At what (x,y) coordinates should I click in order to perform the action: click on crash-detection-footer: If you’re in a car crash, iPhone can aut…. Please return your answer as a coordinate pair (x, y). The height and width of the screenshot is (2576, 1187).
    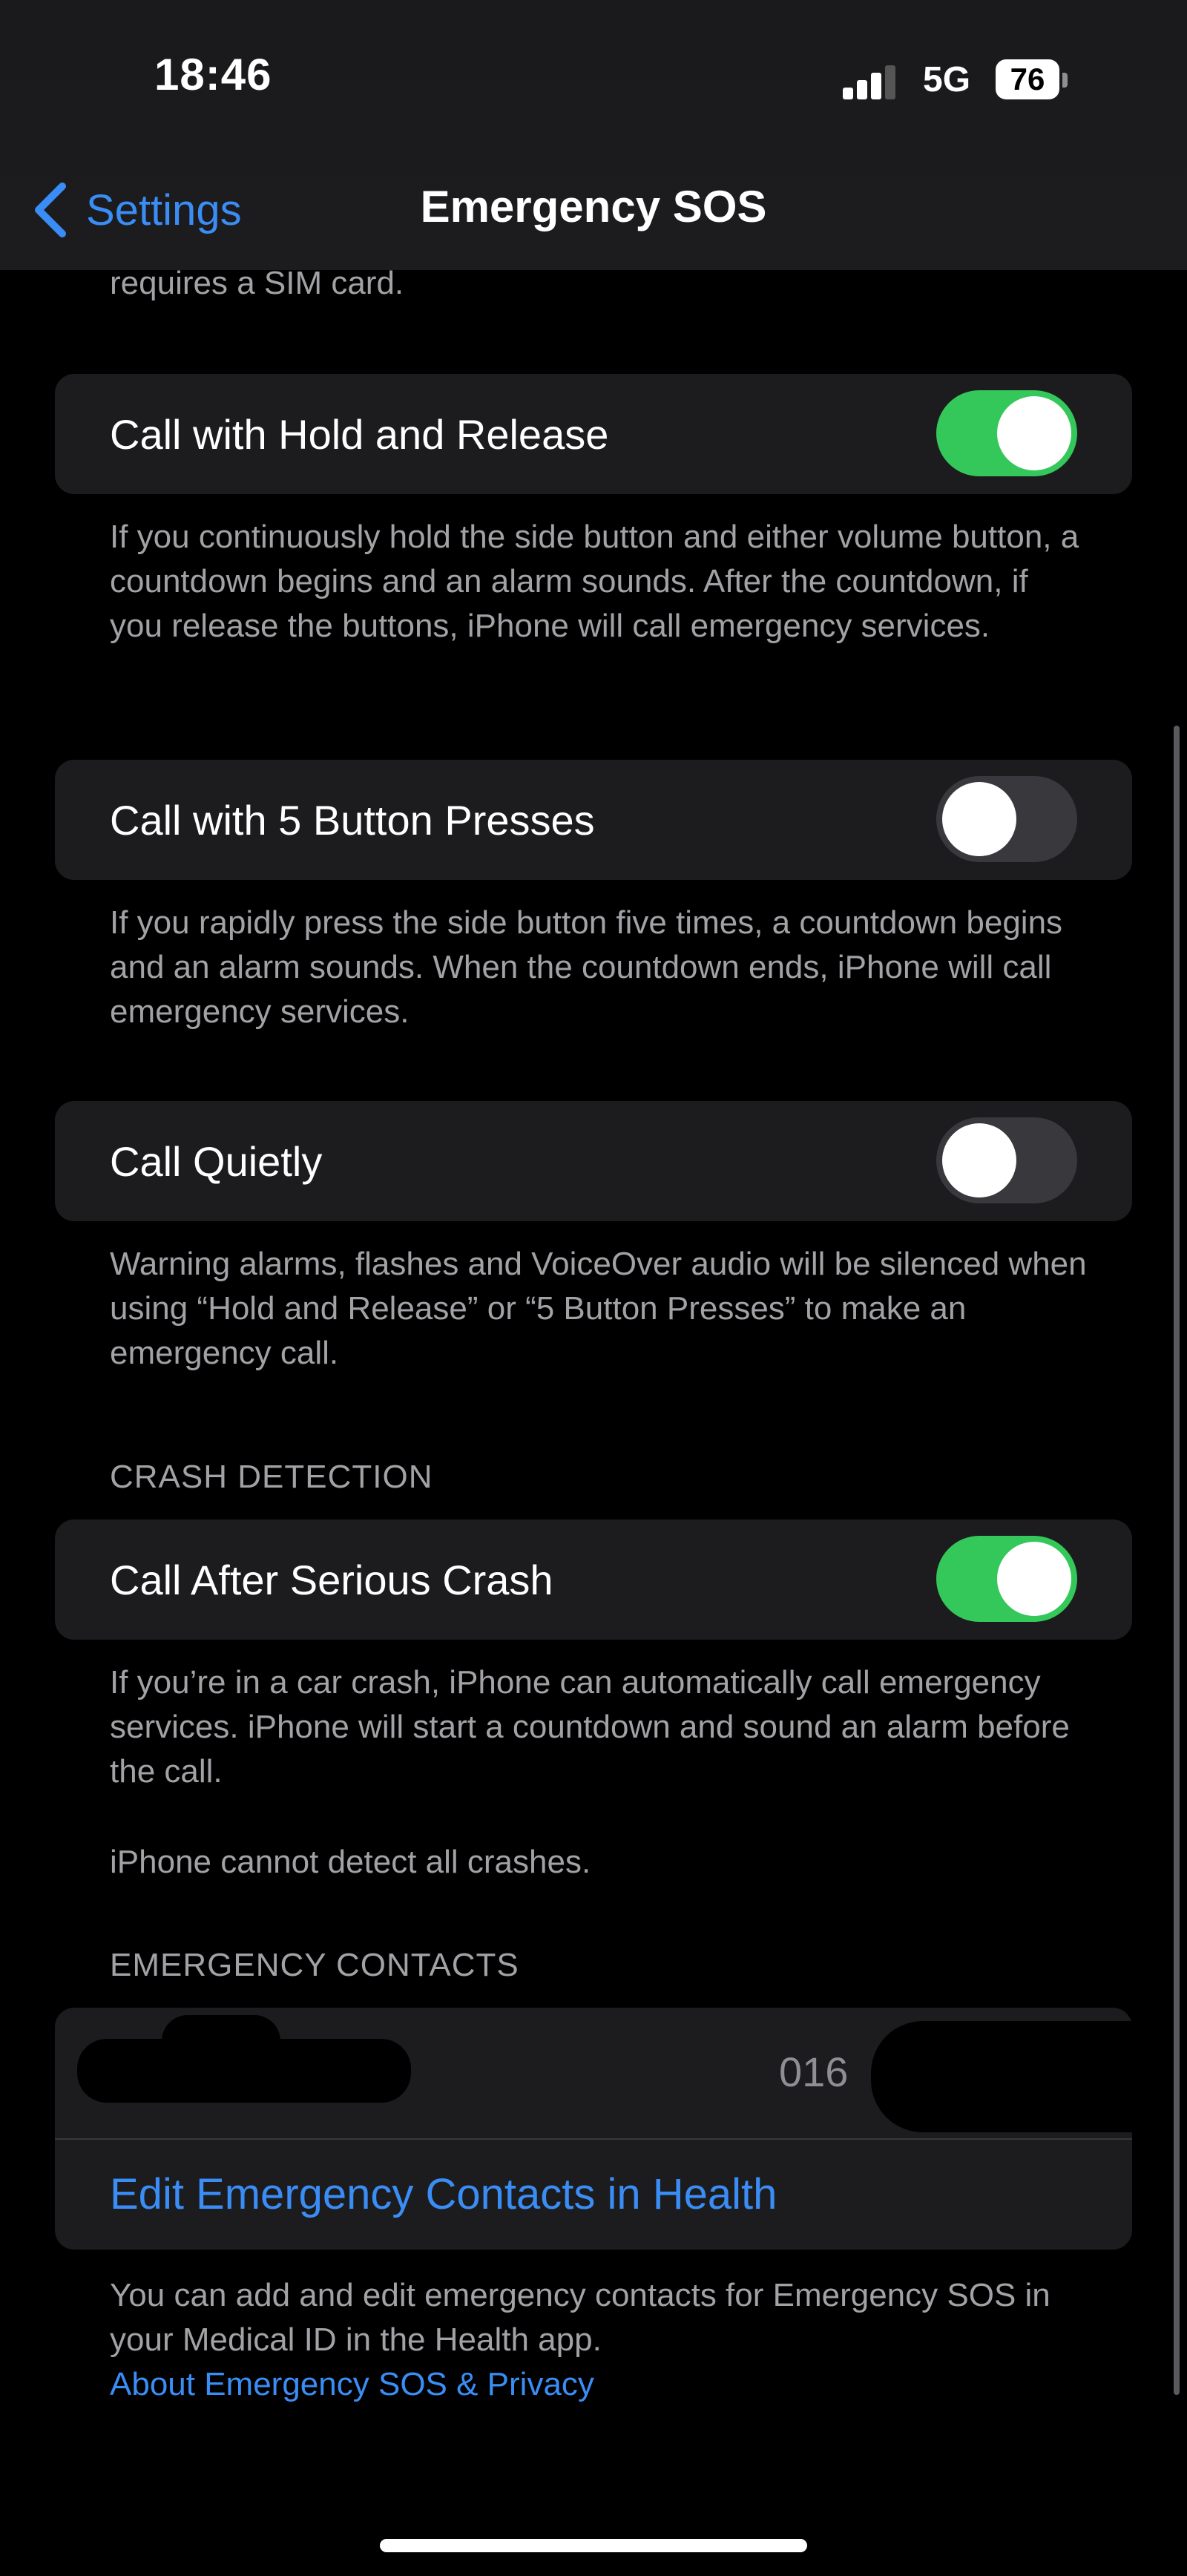
    Looking at the image, I should click on (590, 1727).